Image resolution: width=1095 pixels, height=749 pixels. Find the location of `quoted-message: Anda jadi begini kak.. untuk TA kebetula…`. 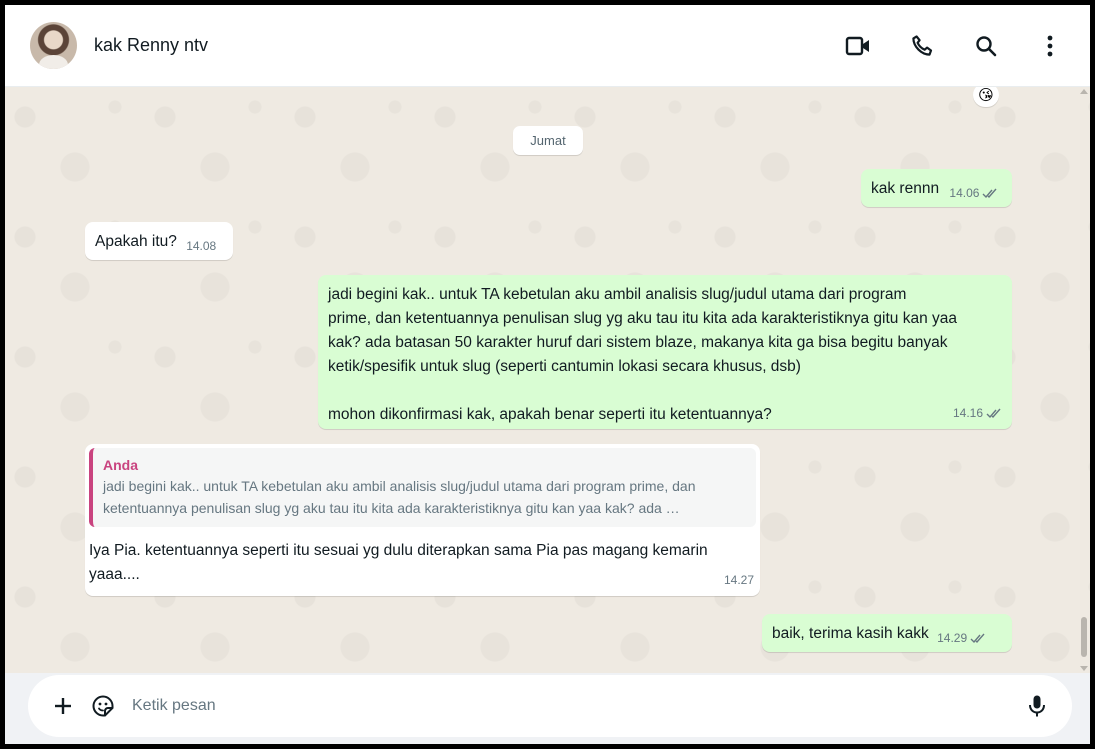

quoted-message: Anda jadi begini kak.. untuk TA kebetula… is located at coordinates (422, 487).